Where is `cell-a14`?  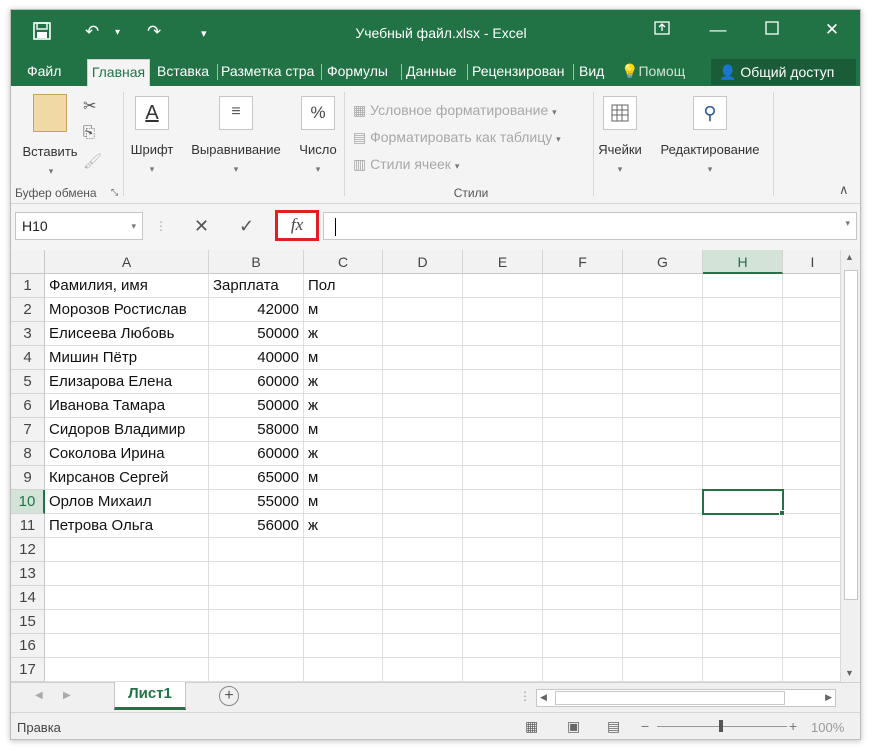 cell-a14 is located at coordinates (127, 598).